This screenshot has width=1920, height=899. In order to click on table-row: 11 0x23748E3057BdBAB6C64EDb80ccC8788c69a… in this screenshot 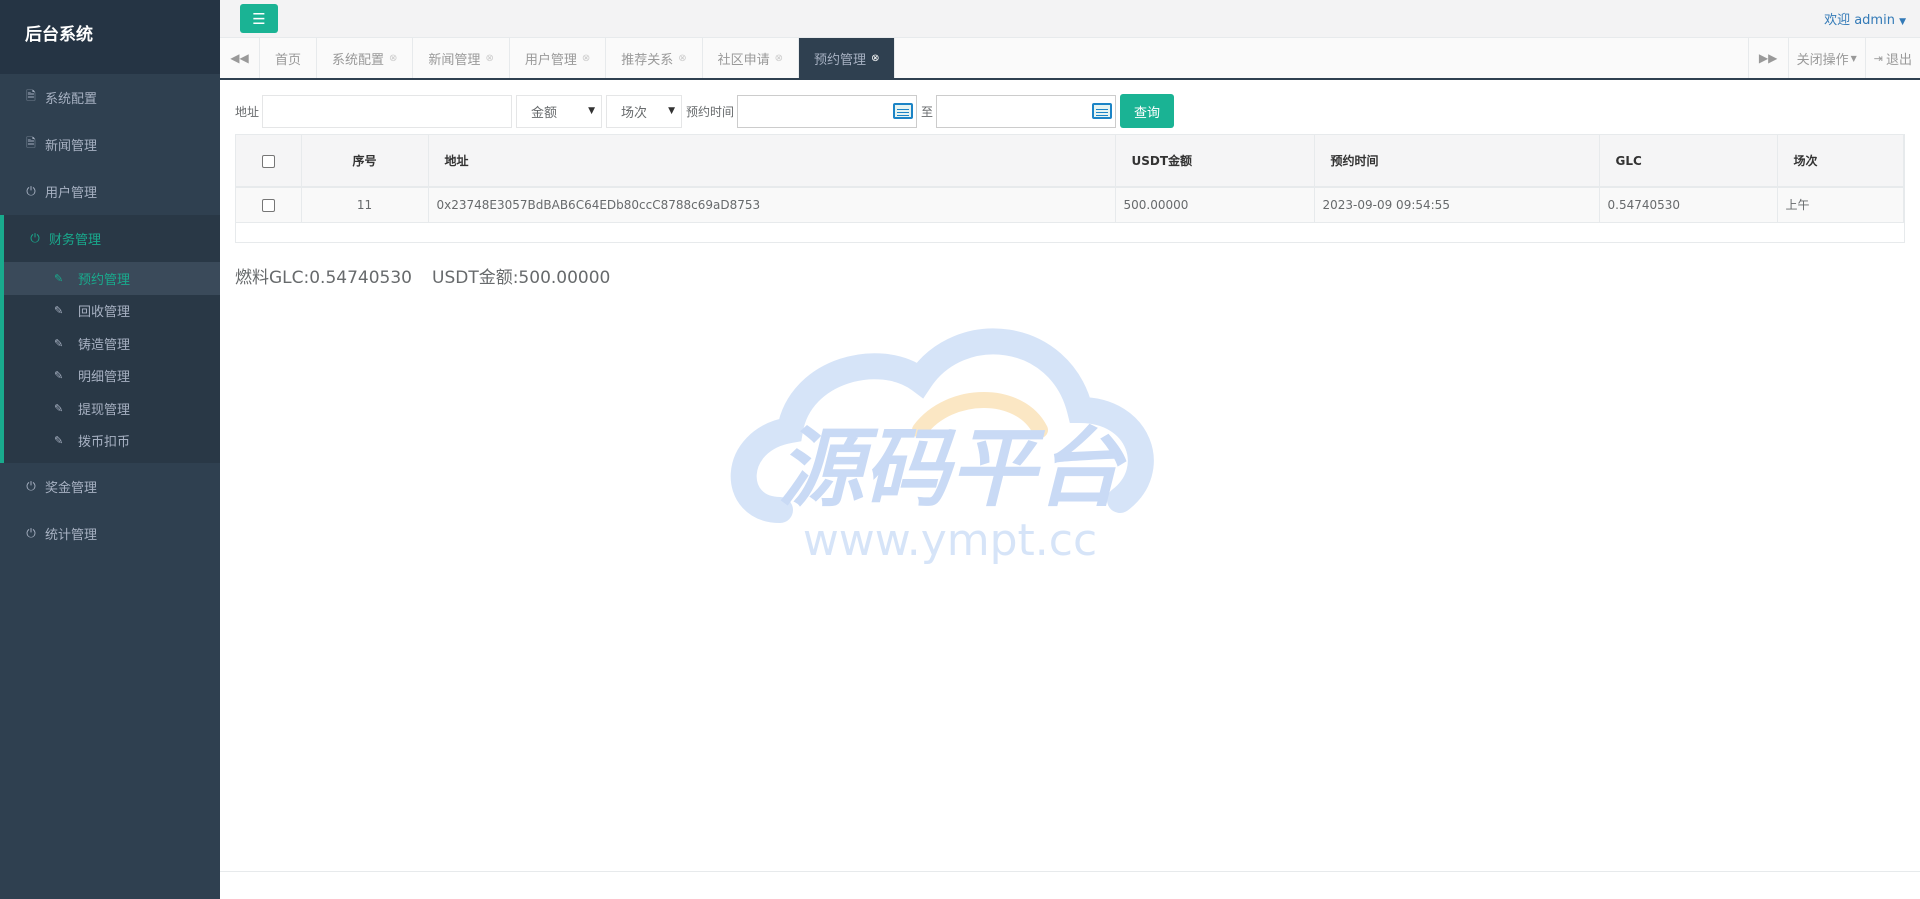, I will do `click(1070, 205)`.